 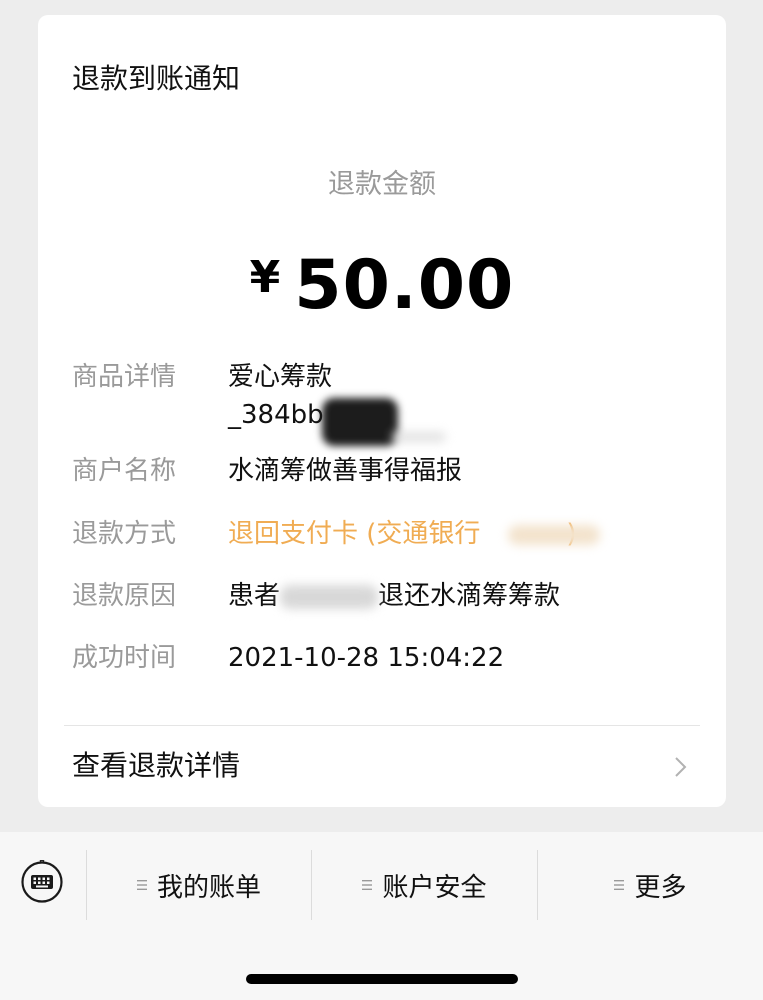 What do you see at coordinates (124, 534) in the screenshot?
I see `refund-method-label: 退款方式` at bounding box center [124, 534].